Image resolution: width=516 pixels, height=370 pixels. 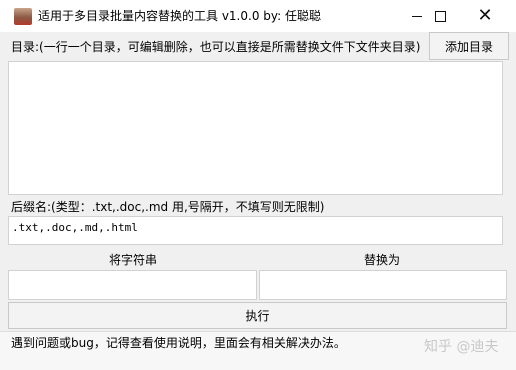 What do you see at coordinates (132, 285) in the screenshot?
I see `find-string-input` at bounding box center [132, 285].